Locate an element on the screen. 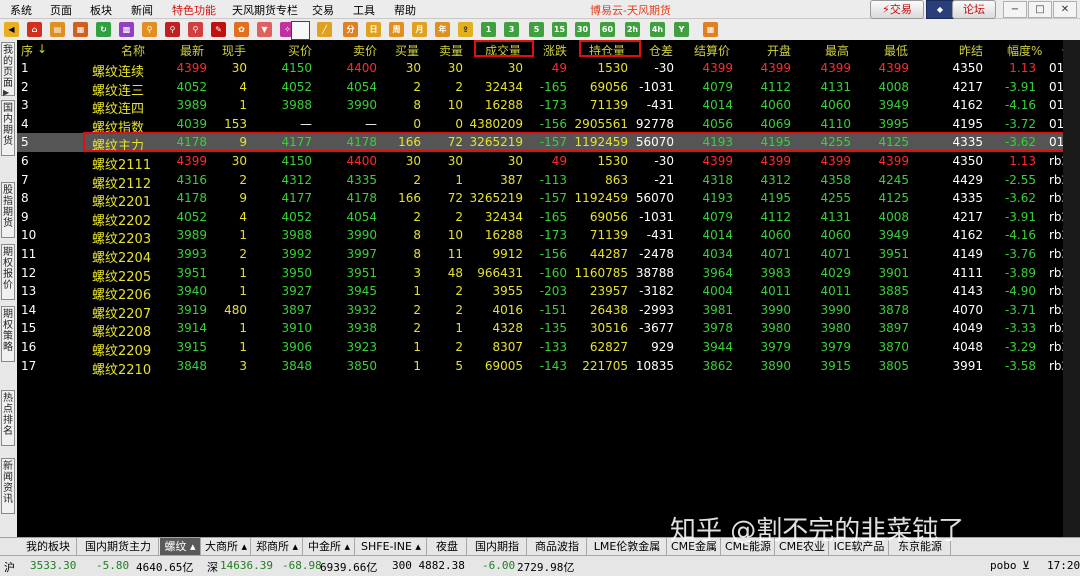 The image size is (1080, 576). maximize-icon: □ is located at coordinates (1040, 9).